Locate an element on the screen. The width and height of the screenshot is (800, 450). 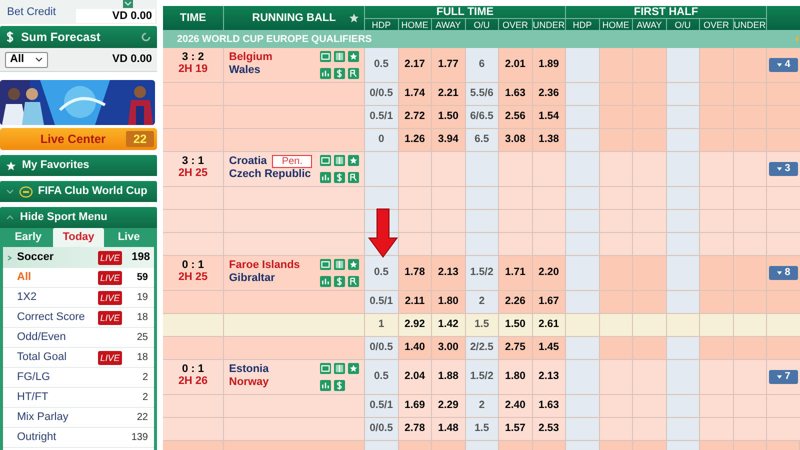
odds-cell: 2.29 is located at coordinates (449, 406).